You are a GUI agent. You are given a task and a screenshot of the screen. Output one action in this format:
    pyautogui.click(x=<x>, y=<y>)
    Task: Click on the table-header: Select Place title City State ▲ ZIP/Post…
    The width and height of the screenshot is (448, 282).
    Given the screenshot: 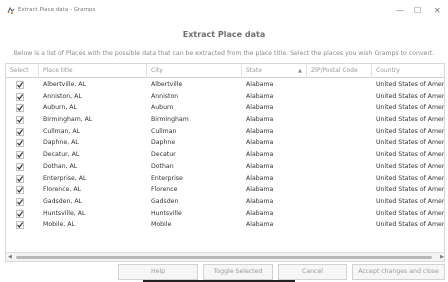 What is the action you would take?
    pyautogui.click(x=225, y=71)
    